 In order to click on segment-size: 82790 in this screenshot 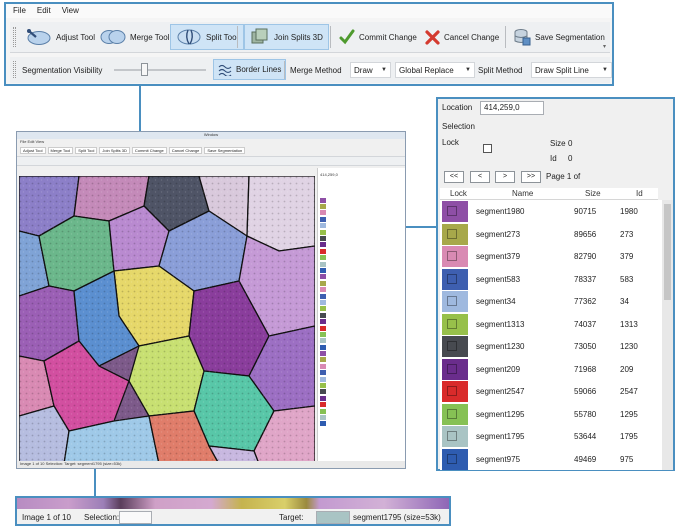, I will do `click(585, 256)`.